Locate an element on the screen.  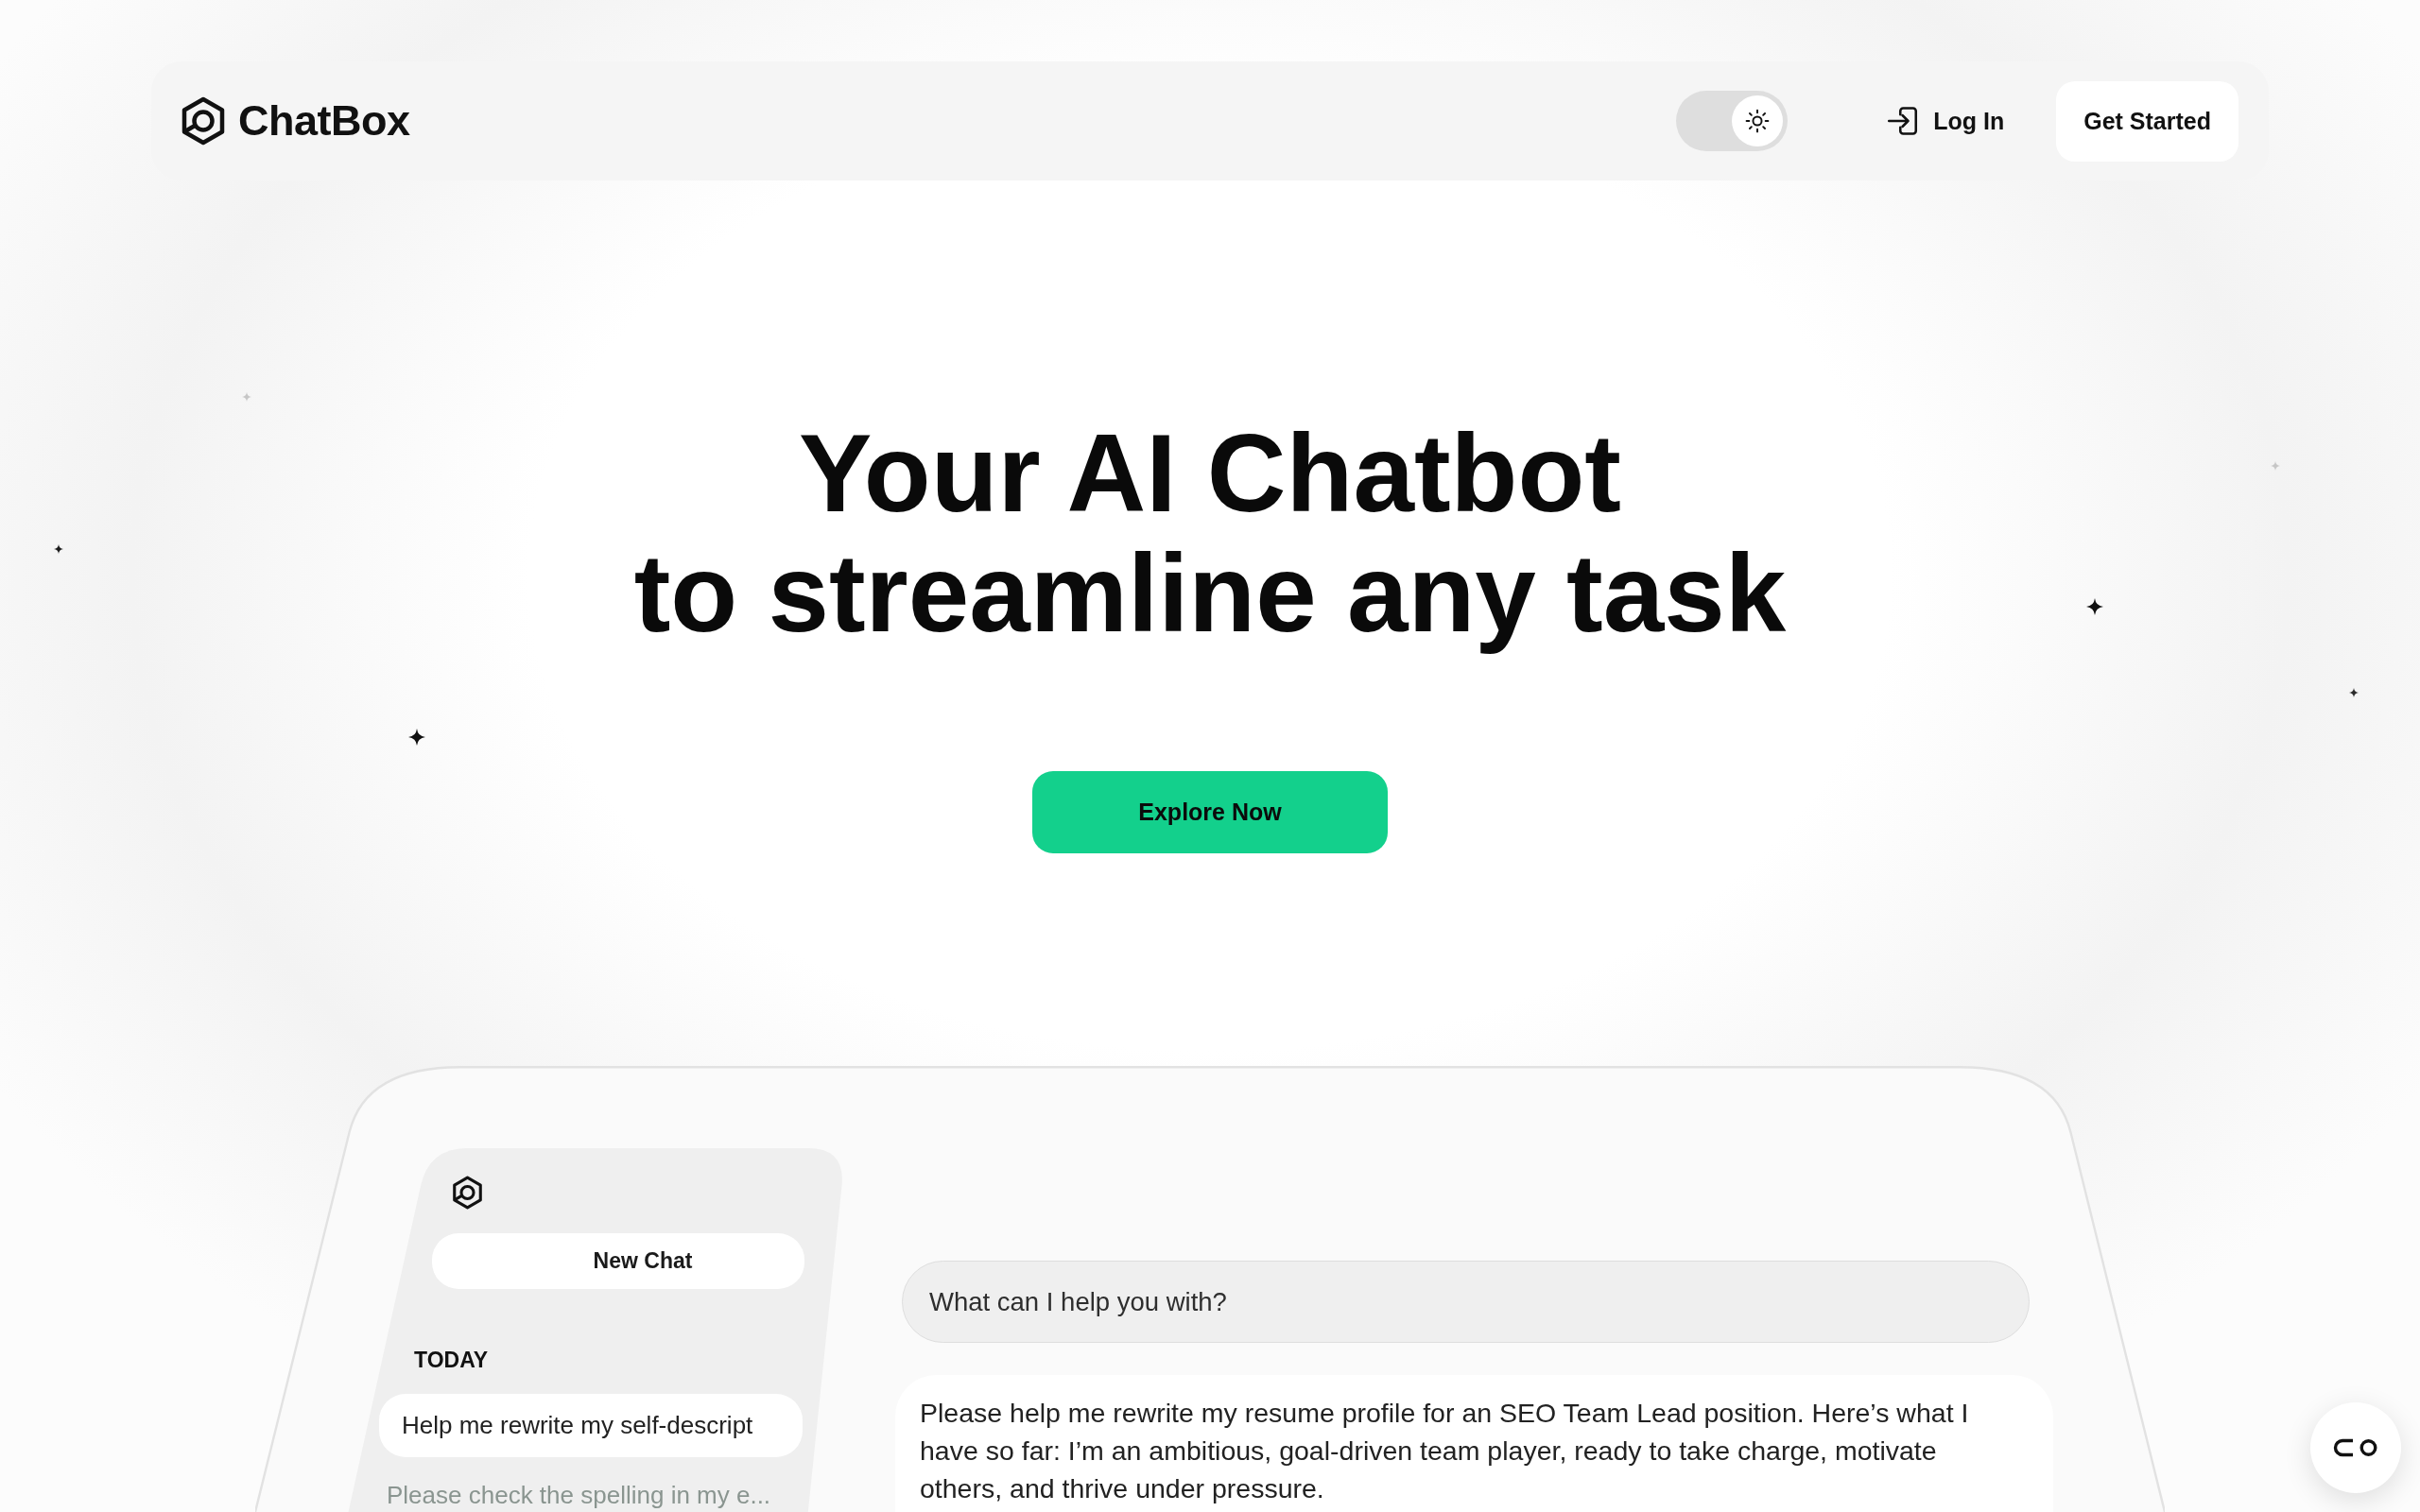
section-label: TODAY is located at coordinates (451, 1360).